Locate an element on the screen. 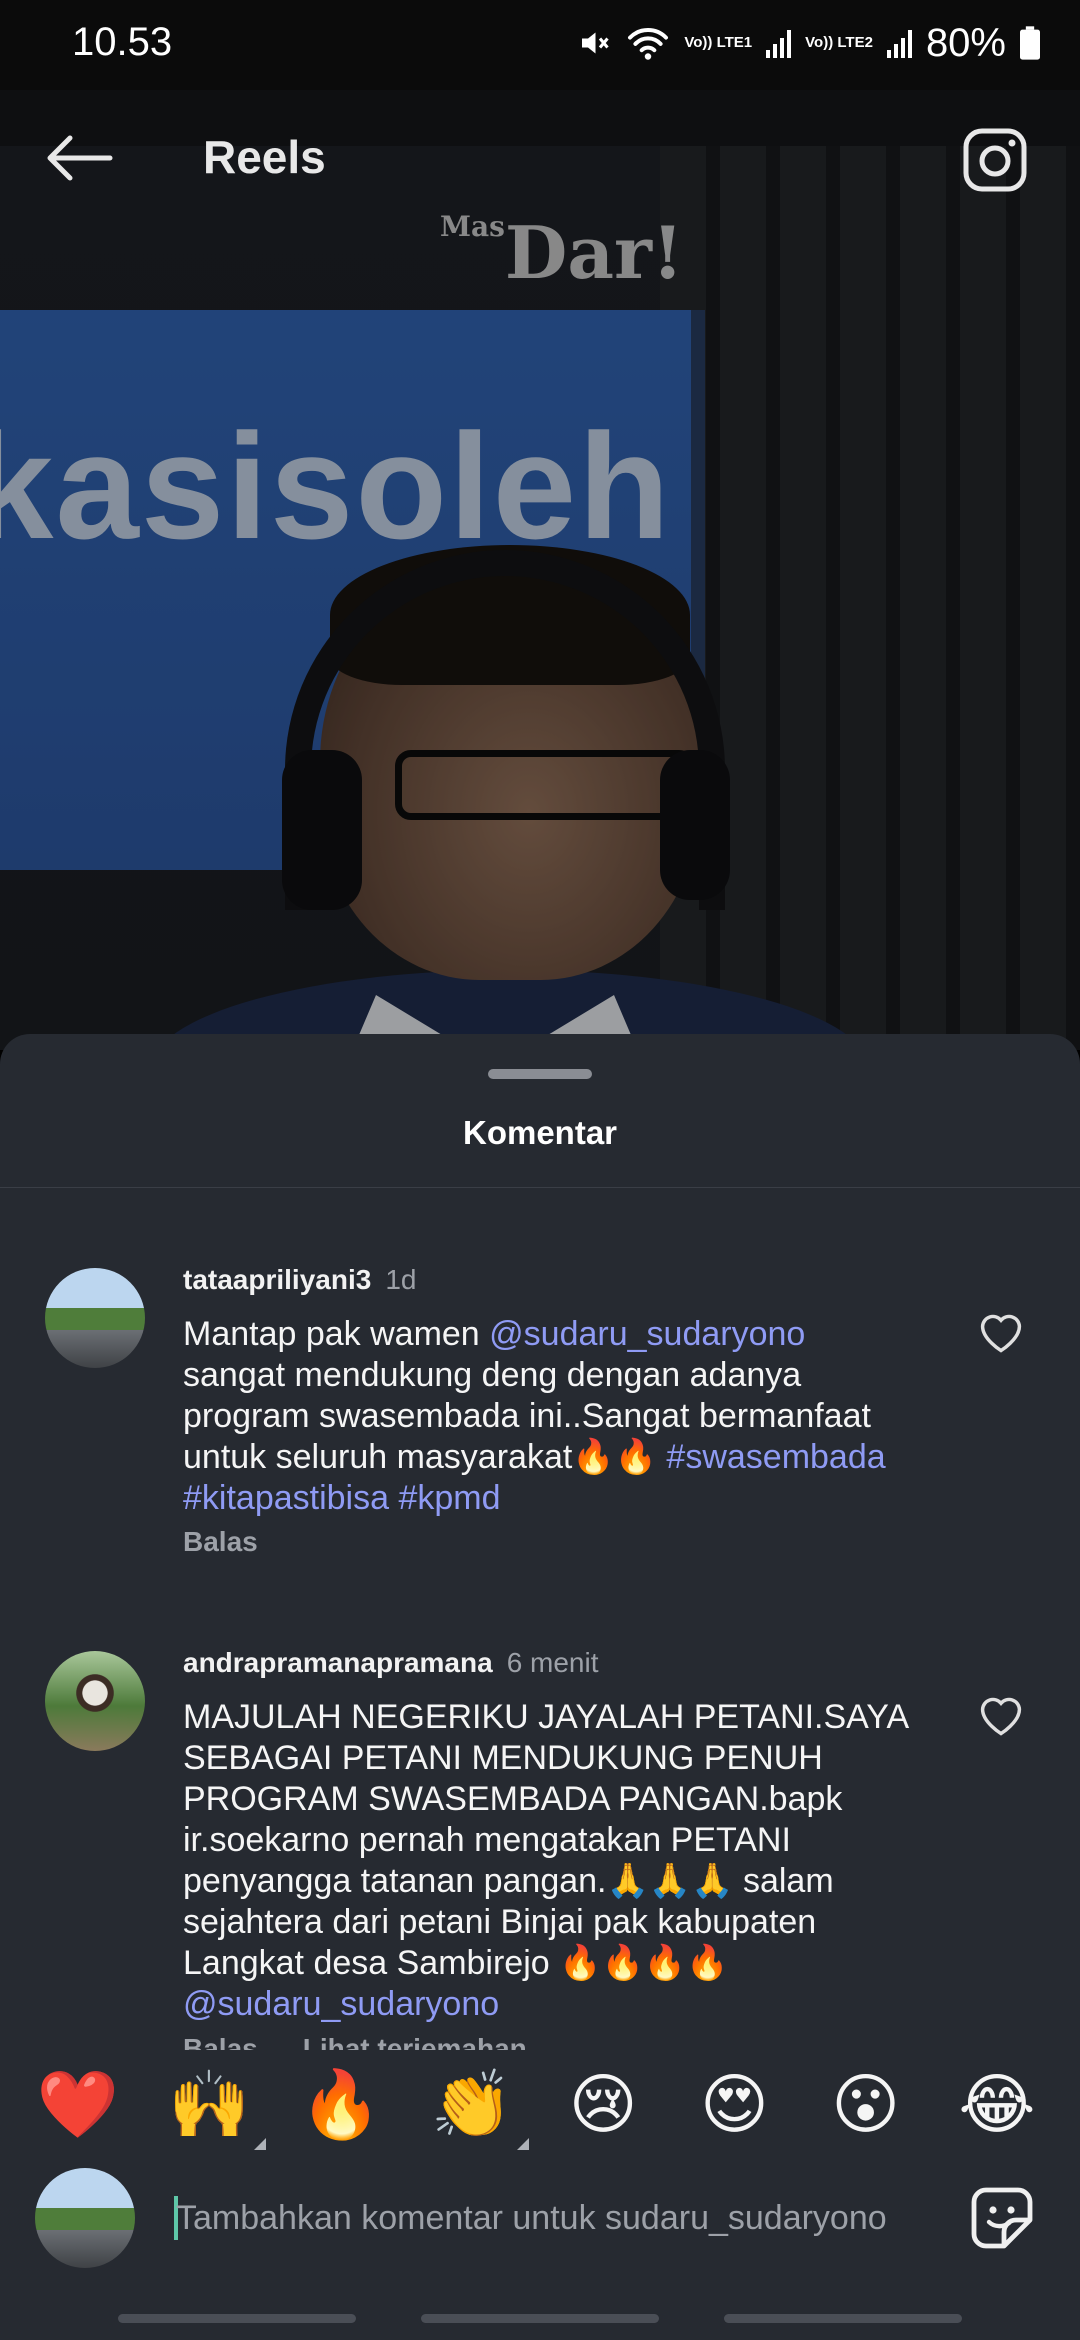  fire-emoji-glyph: 🔥 is located at coordinates (340, 2104).